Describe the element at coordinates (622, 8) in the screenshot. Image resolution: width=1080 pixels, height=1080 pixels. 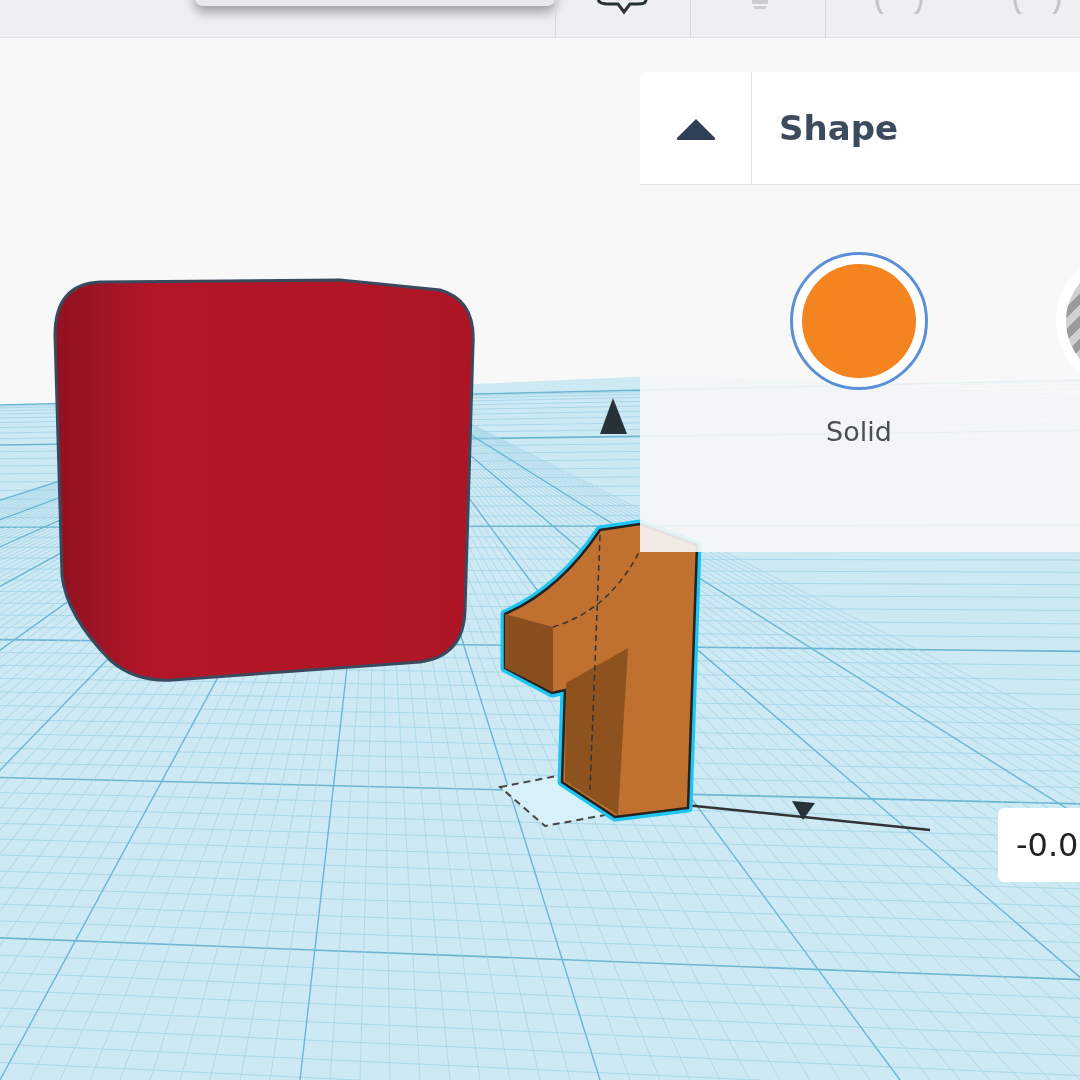
I see `notes-icon` at that location.